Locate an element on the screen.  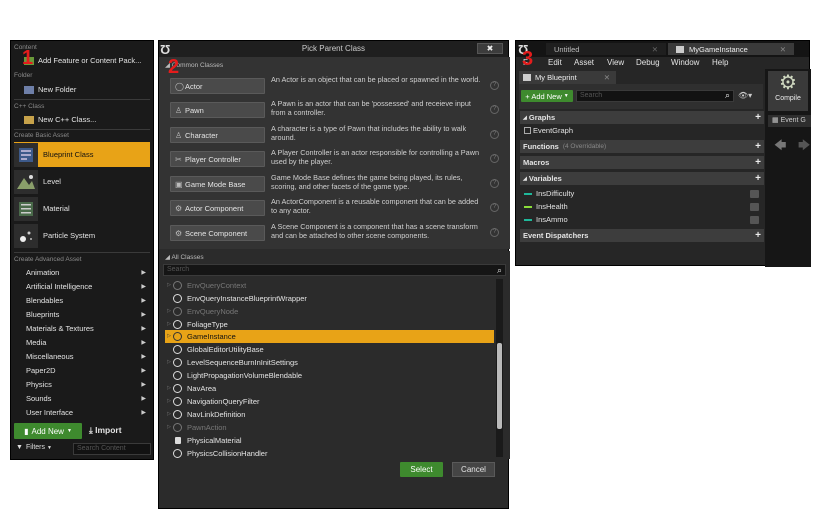
add-new-button: + Add New ▼ is located at coordinates (547, 96).